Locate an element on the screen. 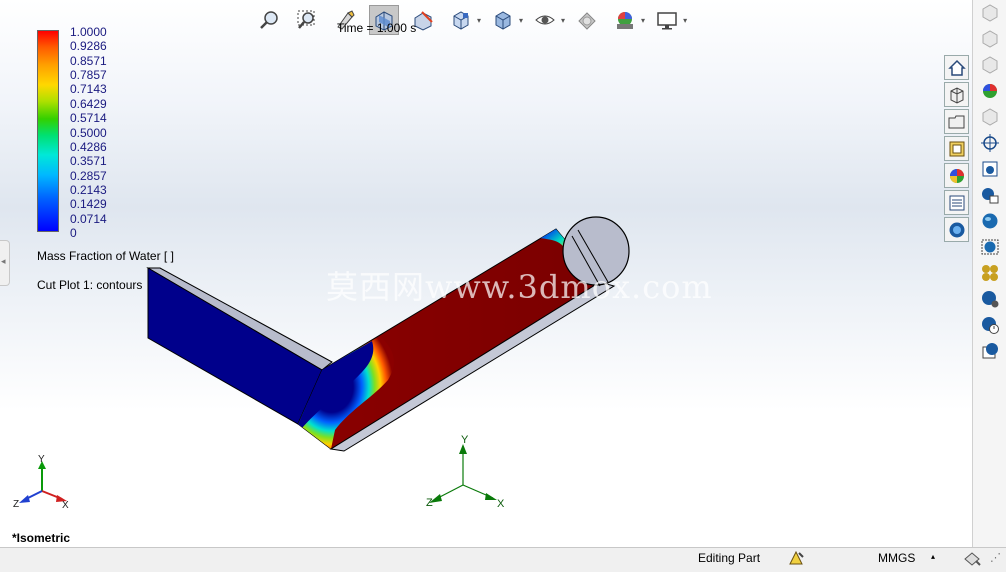 This screenshot has width=1006, height=572. legend-tick: 0.3571 is located at coordinates (88, 161).